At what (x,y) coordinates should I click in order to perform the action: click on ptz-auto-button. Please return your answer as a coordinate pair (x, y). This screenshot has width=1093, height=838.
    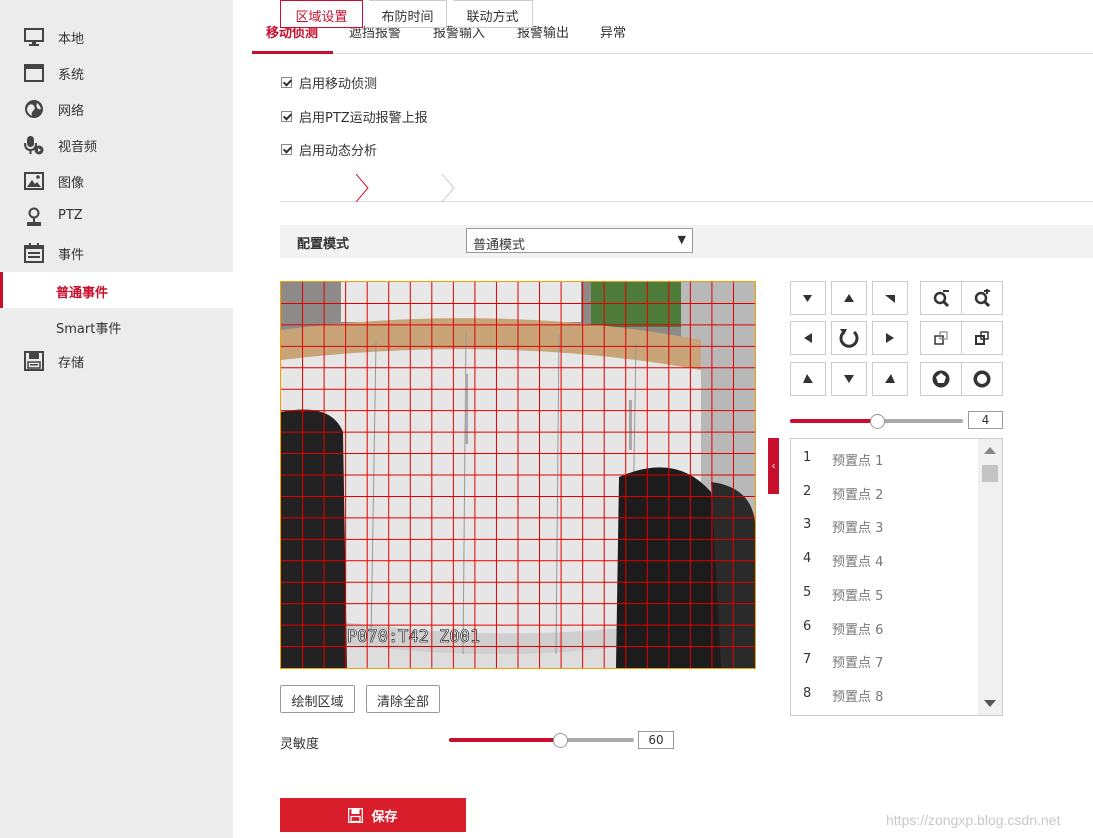
    Looking at the image, I should click on (849, 338).